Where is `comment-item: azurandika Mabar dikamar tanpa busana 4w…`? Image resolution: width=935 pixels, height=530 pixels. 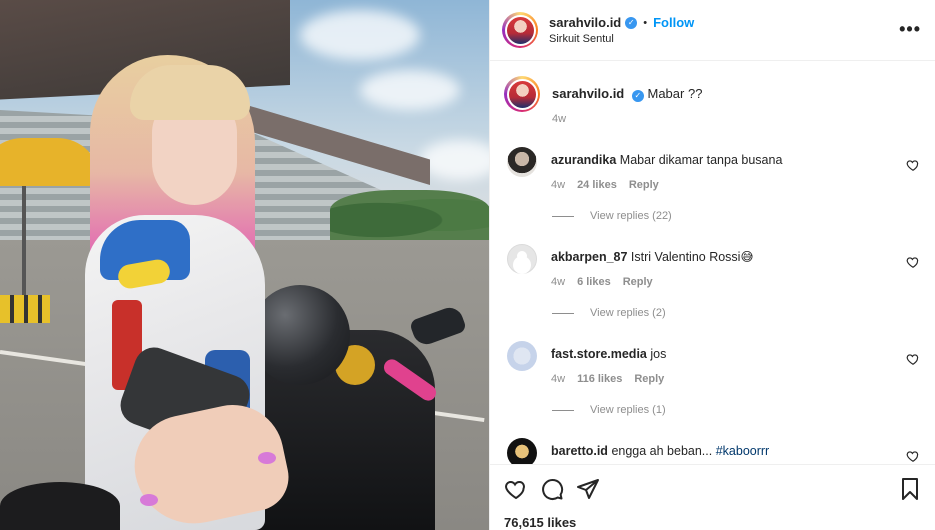 comment-item: azurandika Mabar dikamar tanpa busana 4w… is located at coordinates (713, 168).